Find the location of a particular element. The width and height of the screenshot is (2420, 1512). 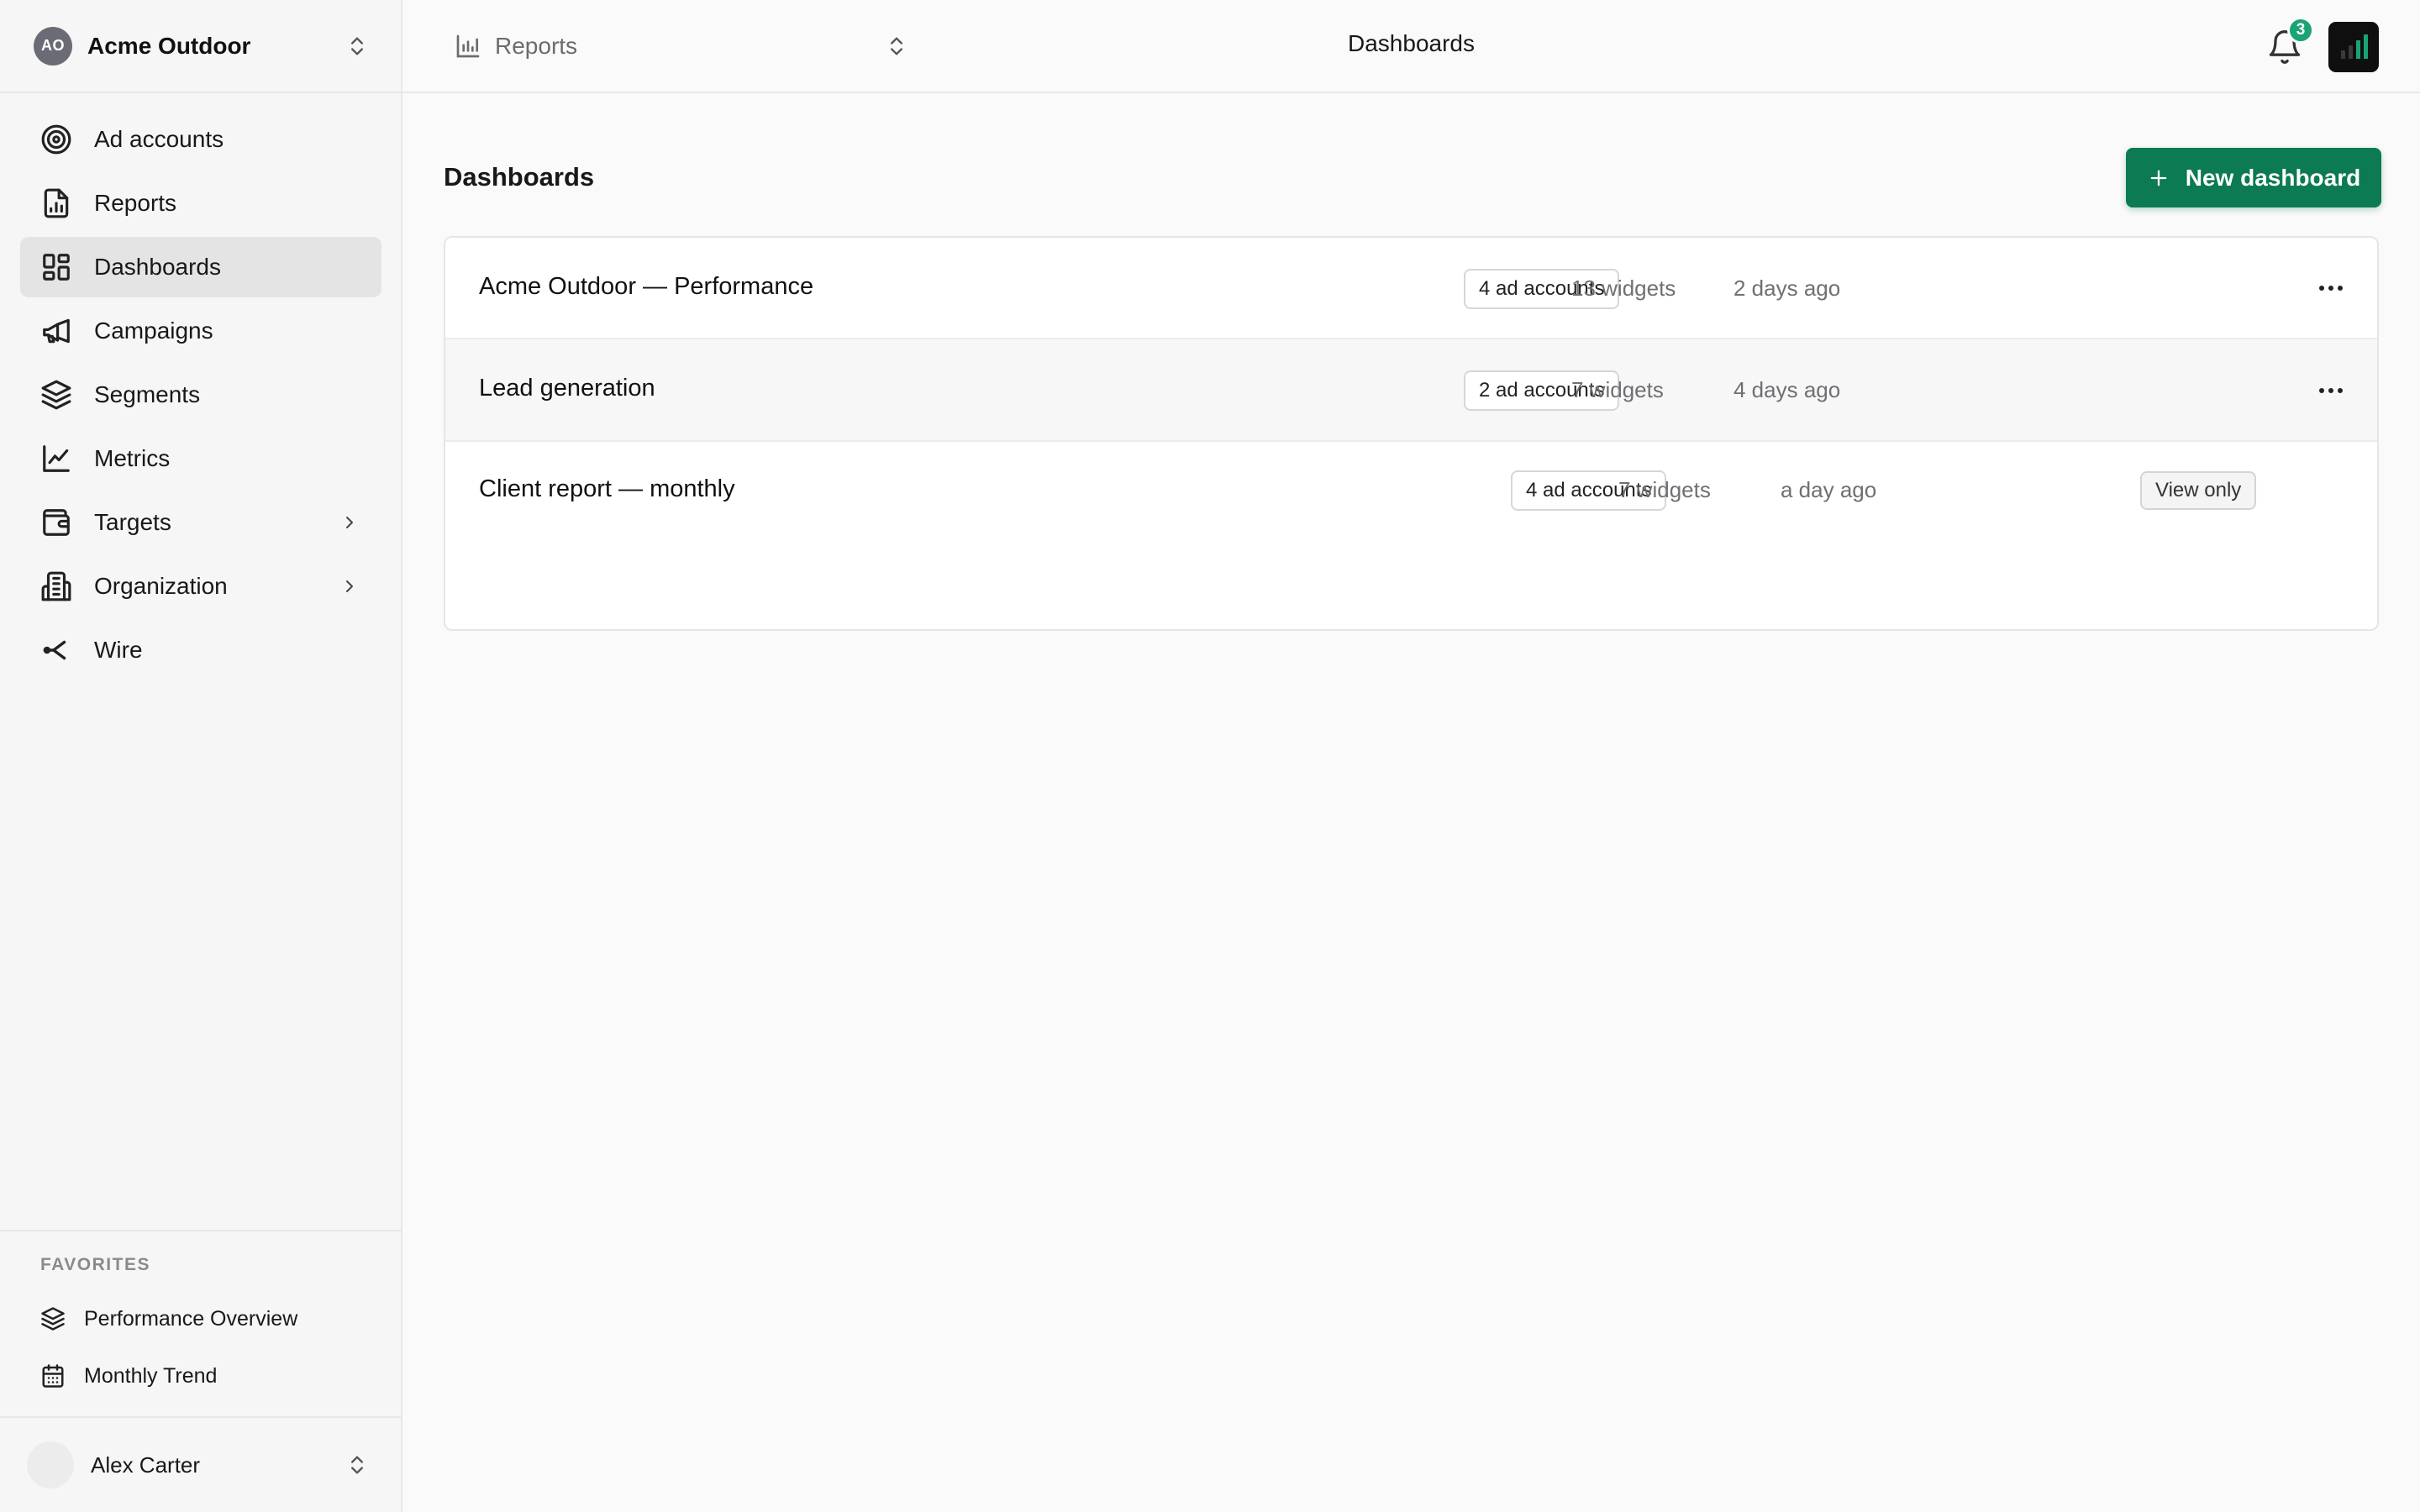

sidebar-item-label: Campaigns is located at coordinates (153, 331).